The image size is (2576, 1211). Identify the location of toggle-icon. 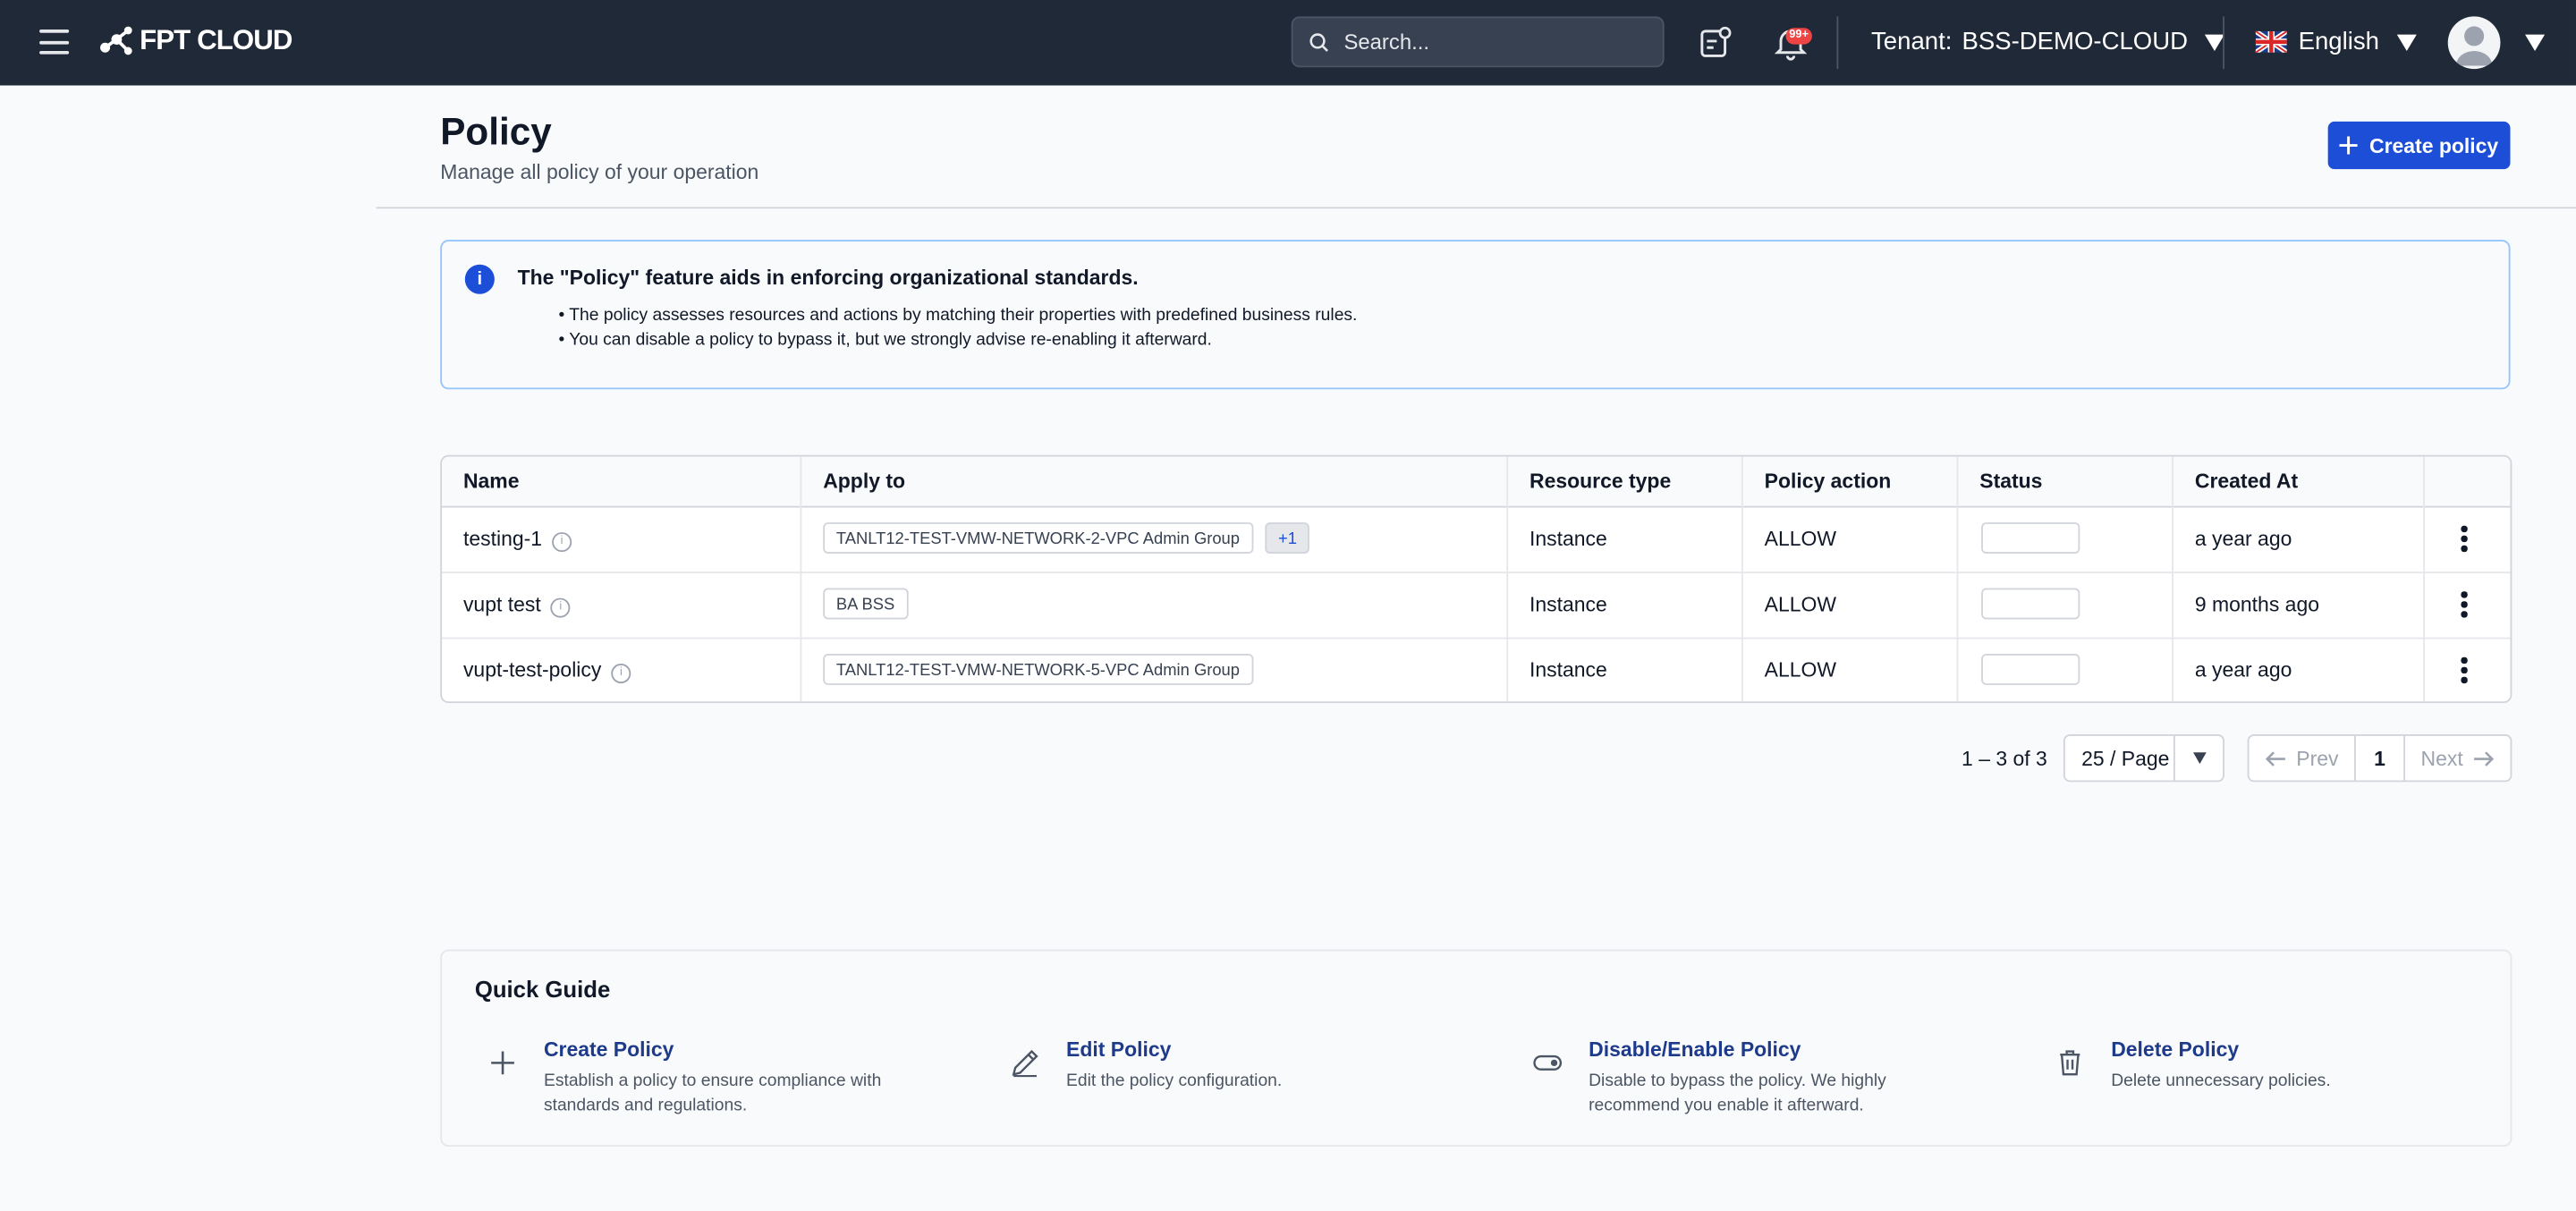
(1548, 1062).